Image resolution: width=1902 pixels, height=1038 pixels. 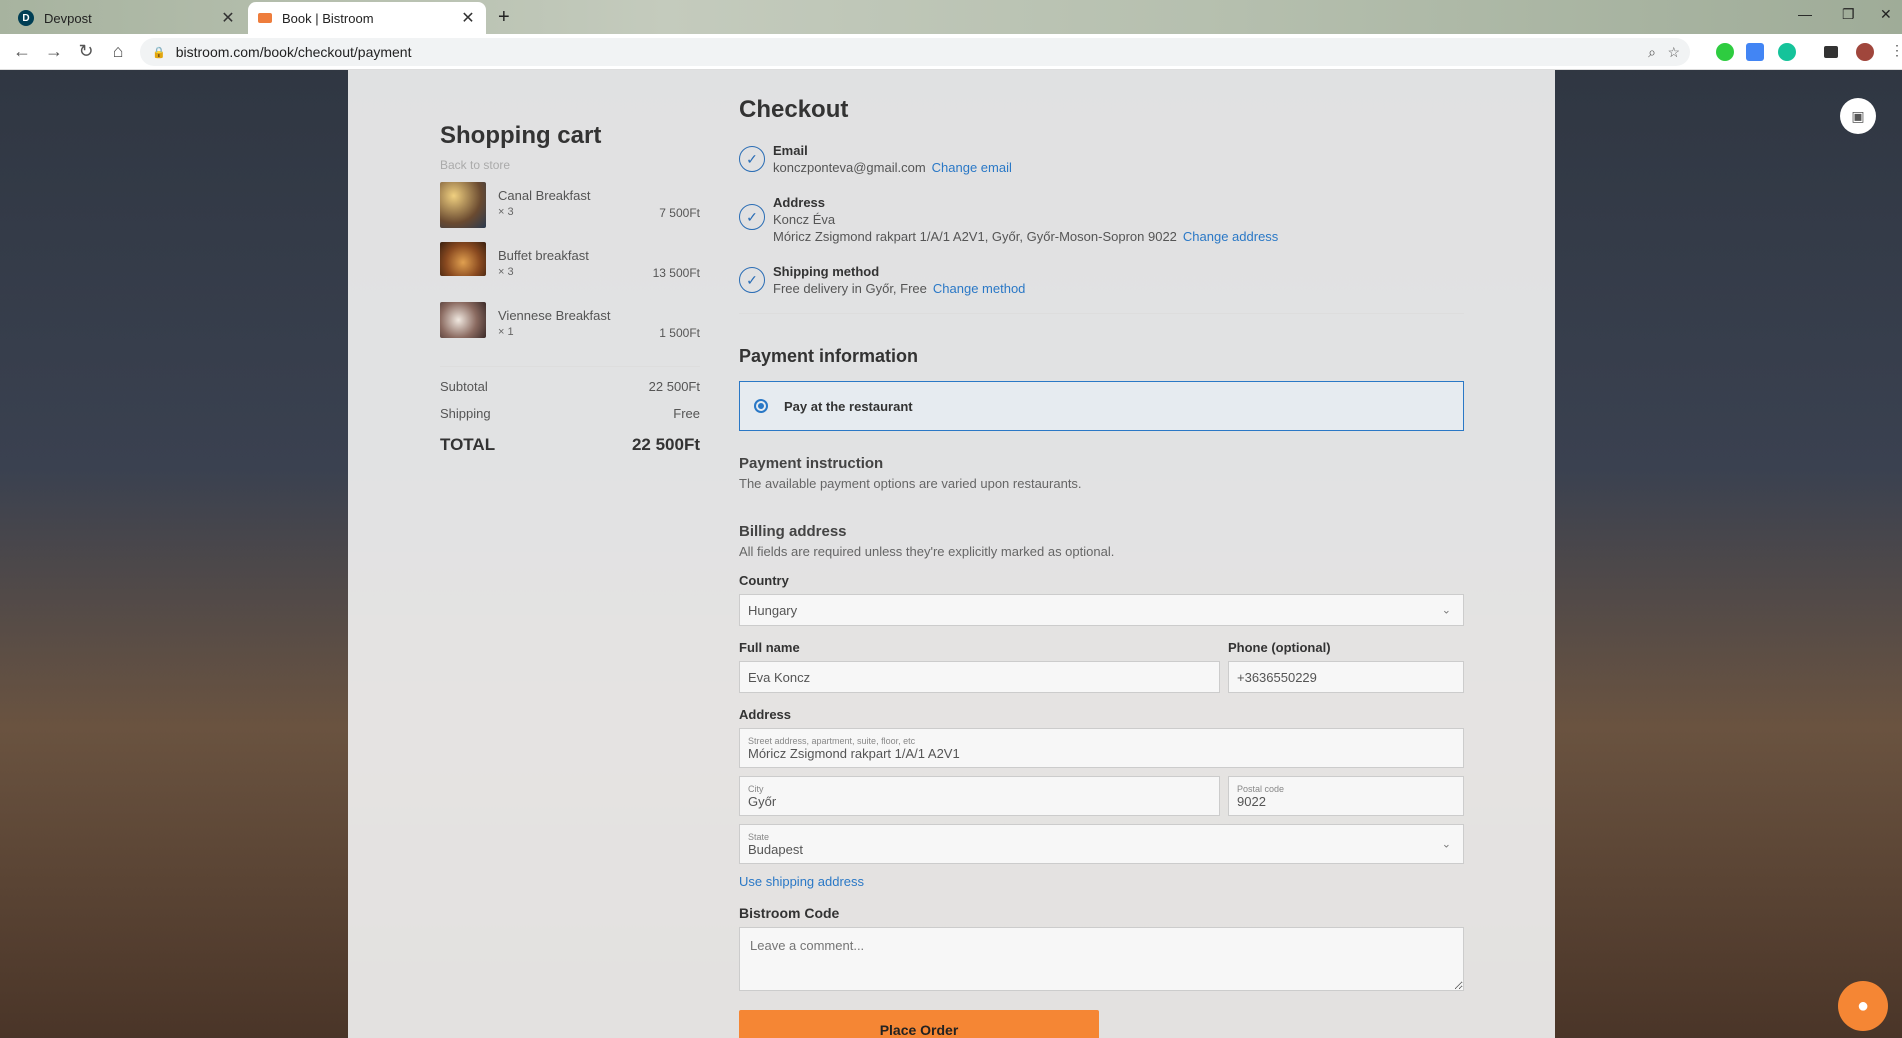 What do you see at coordinates (794, 109) in the screenshot?
I see `page-title: Checkout` at bounding box center [794, 109].